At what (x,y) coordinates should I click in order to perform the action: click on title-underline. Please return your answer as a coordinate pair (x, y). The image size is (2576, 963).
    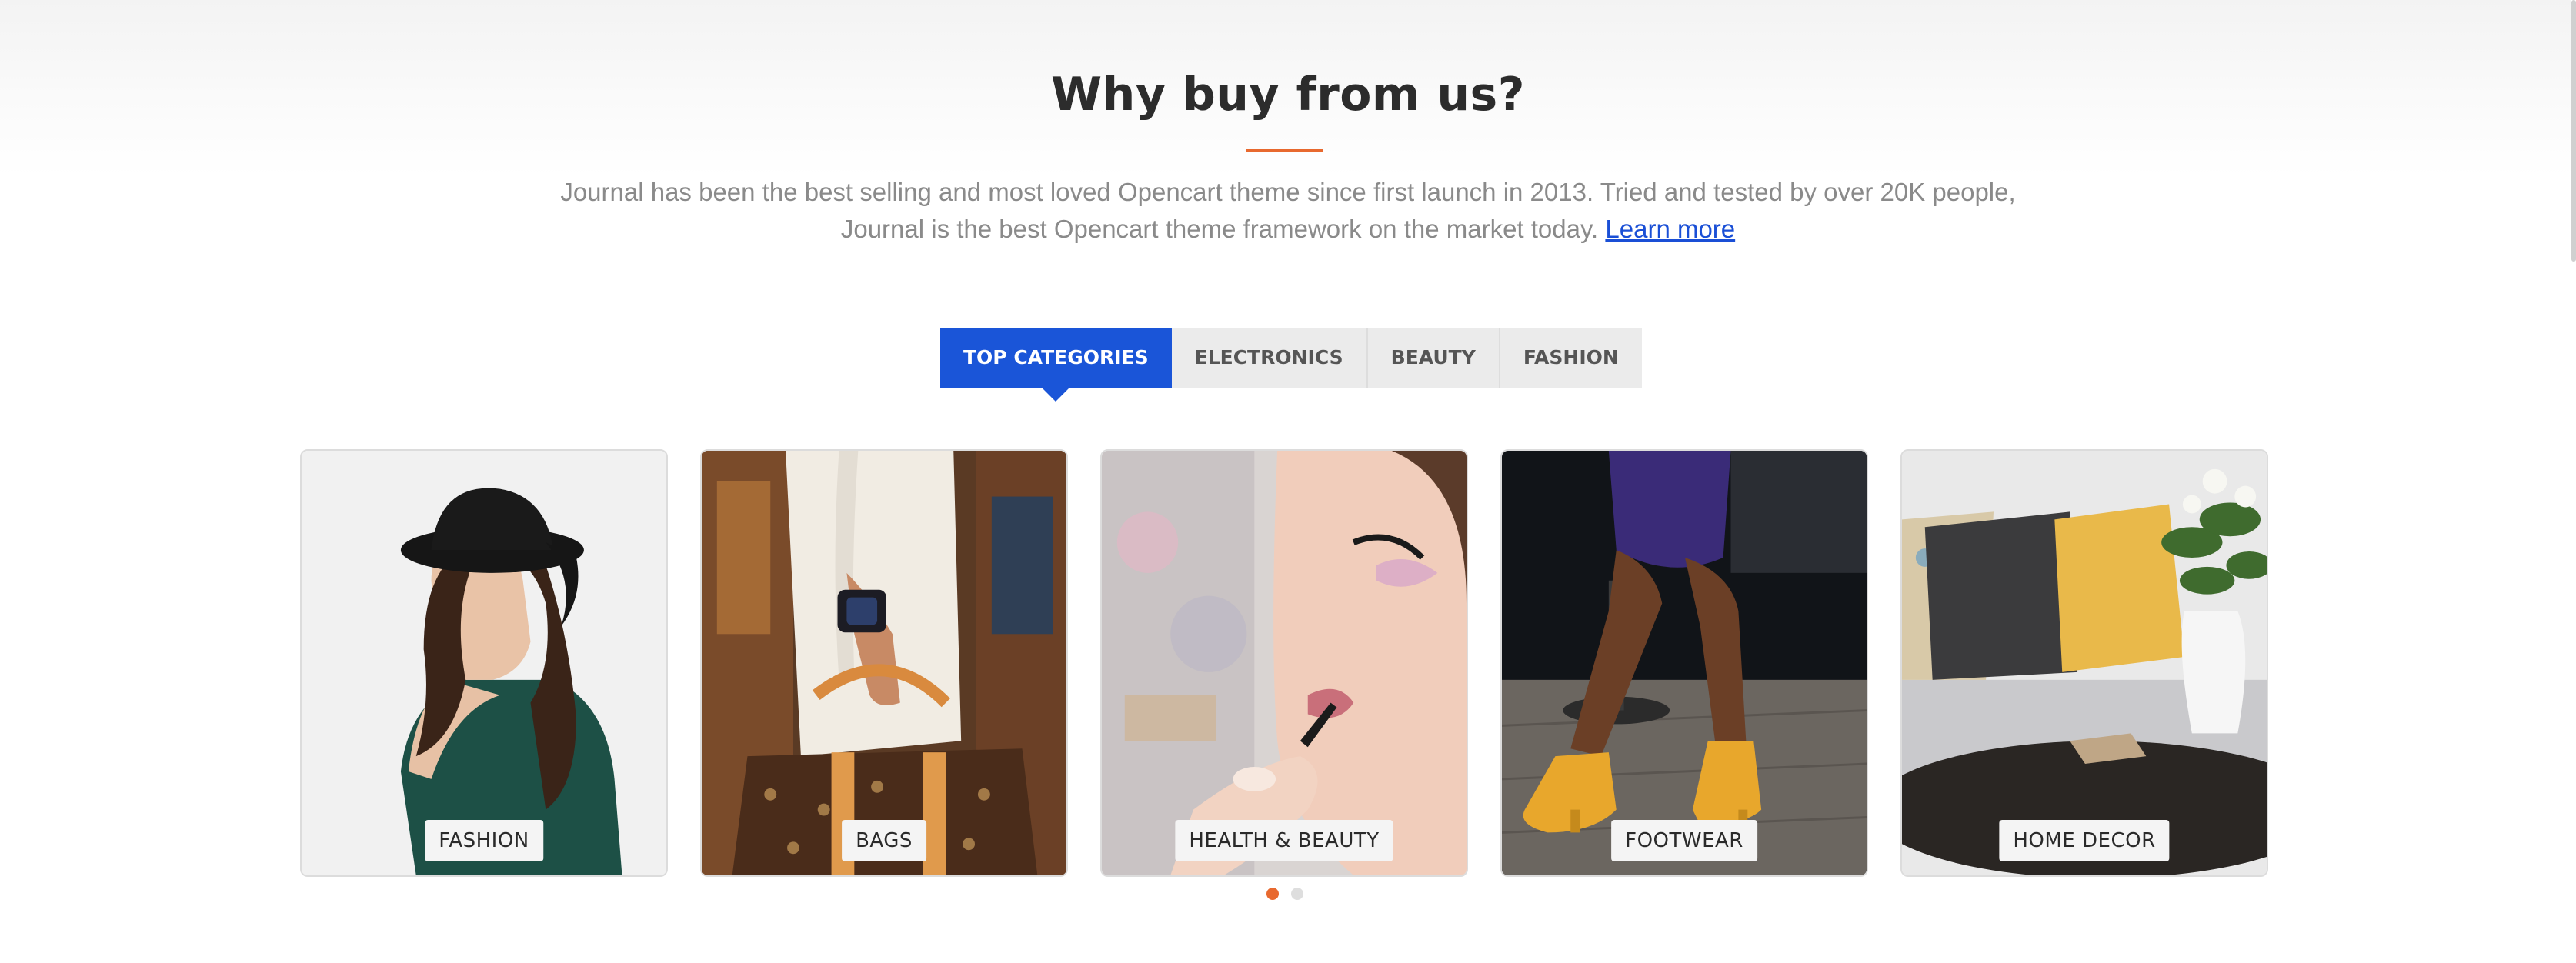
    Looking at the image, I should click on (1284, 150).